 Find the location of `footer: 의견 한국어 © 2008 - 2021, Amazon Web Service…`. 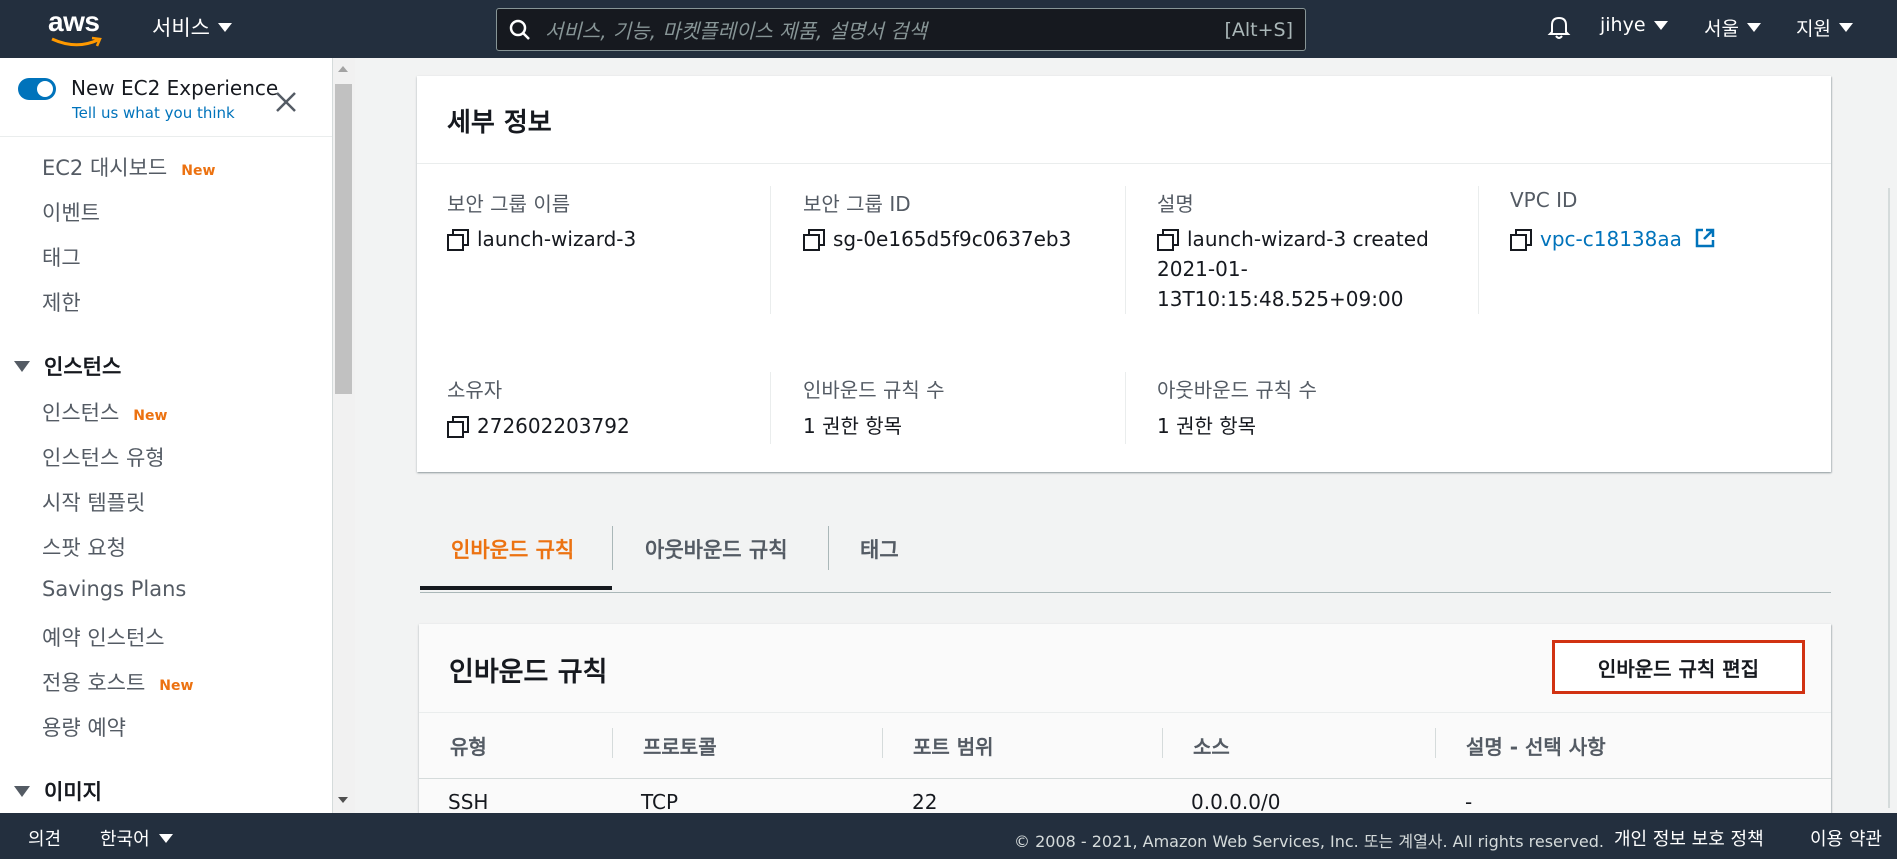

footer: 의견 한국어 © 2008 - 2021, Amazon Web Service… is located at coordinates (948, 836).